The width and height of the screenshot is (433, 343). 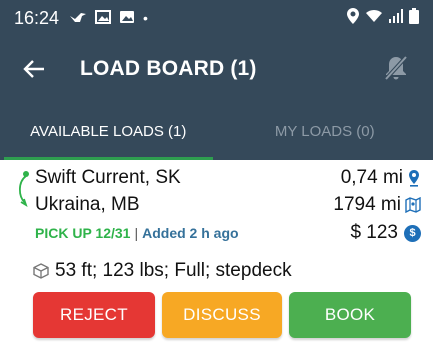 I want to click on destination-distance-value: 1794 mi, so click(x=367, y=204).